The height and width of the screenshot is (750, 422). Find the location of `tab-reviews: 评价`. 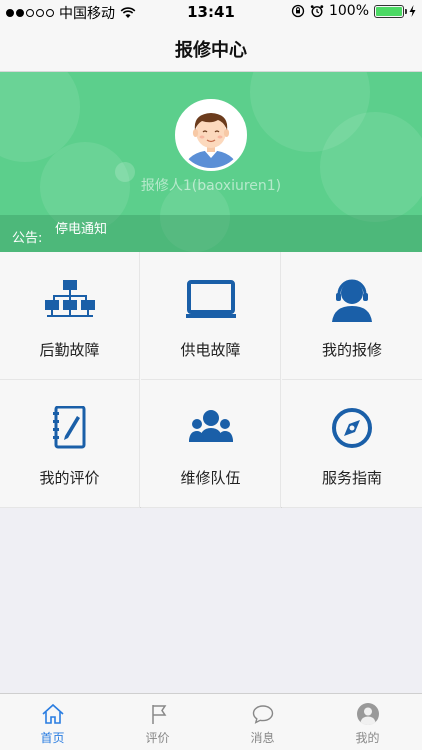

tab-reviews: 评价 is located at coordinates (157, 722).